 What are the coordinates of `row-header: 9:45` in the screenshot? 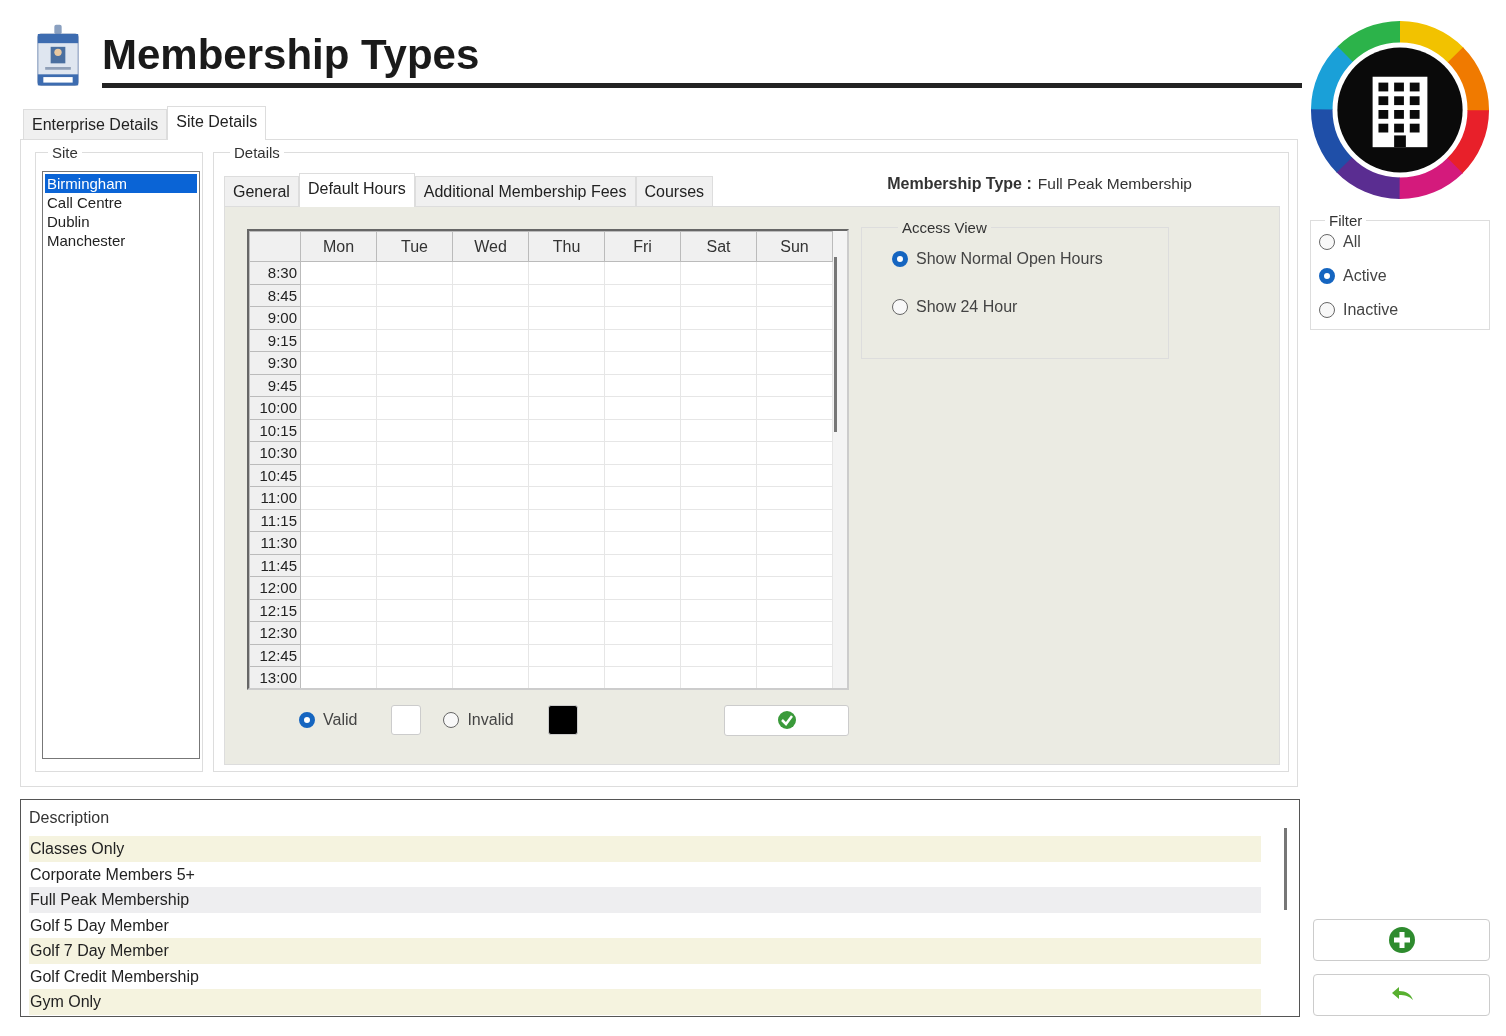 It's located at (275, 385).